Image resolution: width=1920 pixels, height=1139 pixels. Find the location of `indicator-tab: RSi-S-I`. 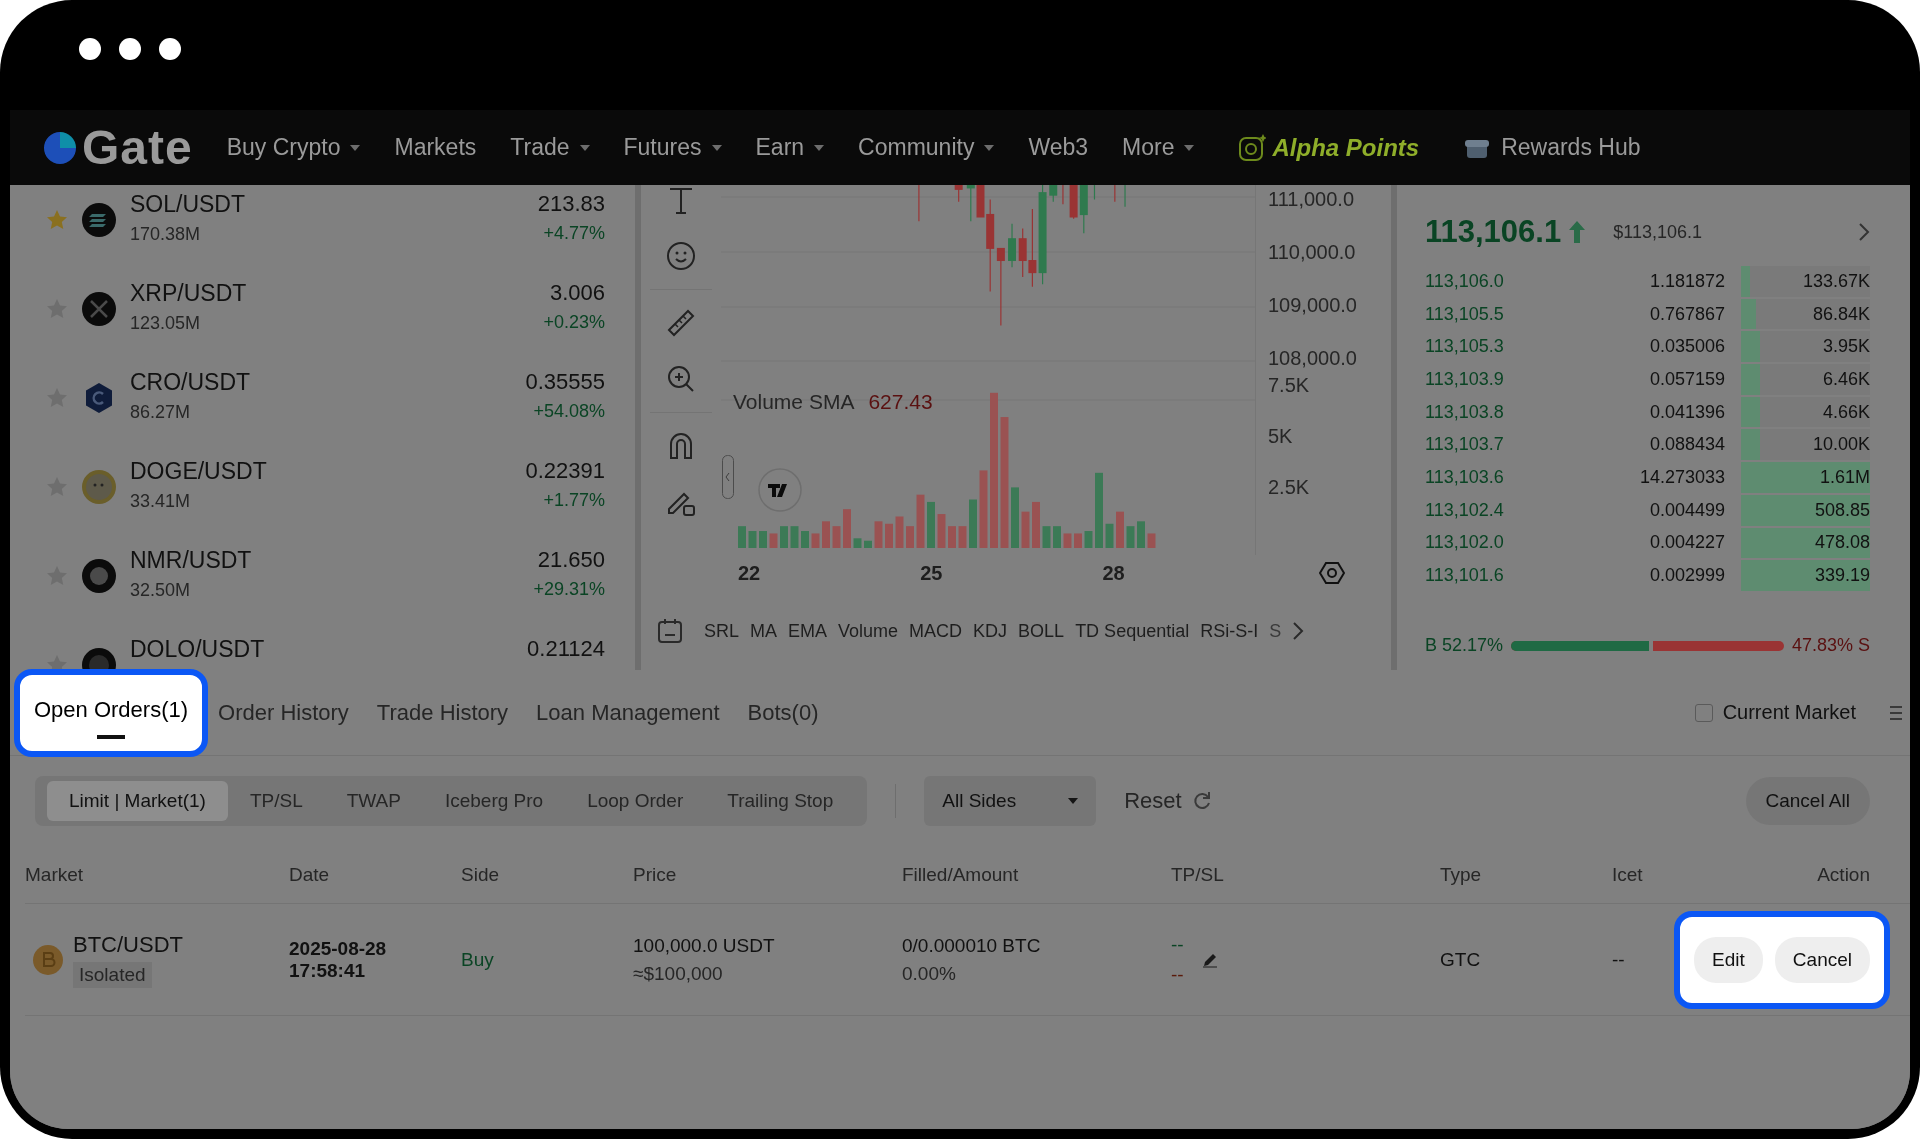

indicator-tab: RSi-S-I is located at coordinates (1229, 631).